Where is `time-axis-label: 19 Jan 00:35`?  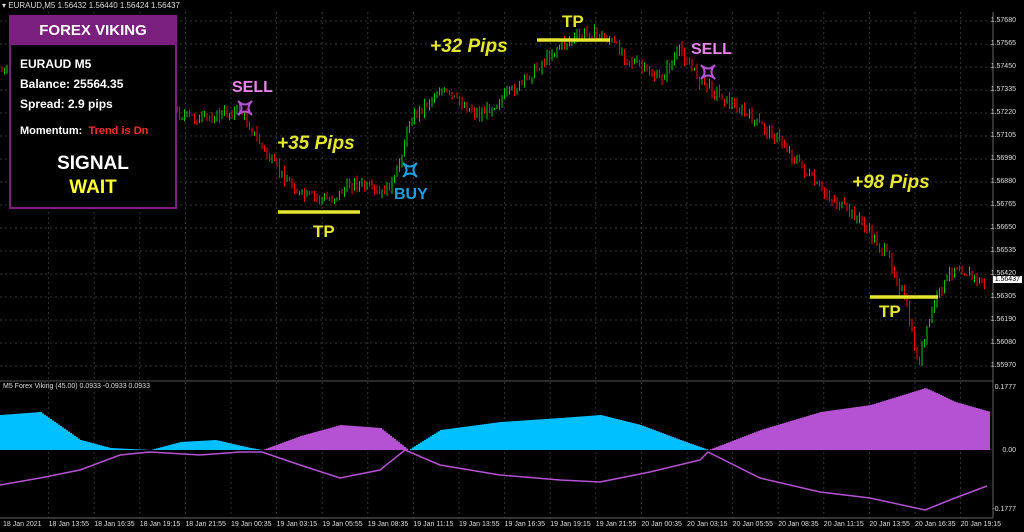 time-axis-label: 19 Jan 00:35 is located at coordinates (251, 524).